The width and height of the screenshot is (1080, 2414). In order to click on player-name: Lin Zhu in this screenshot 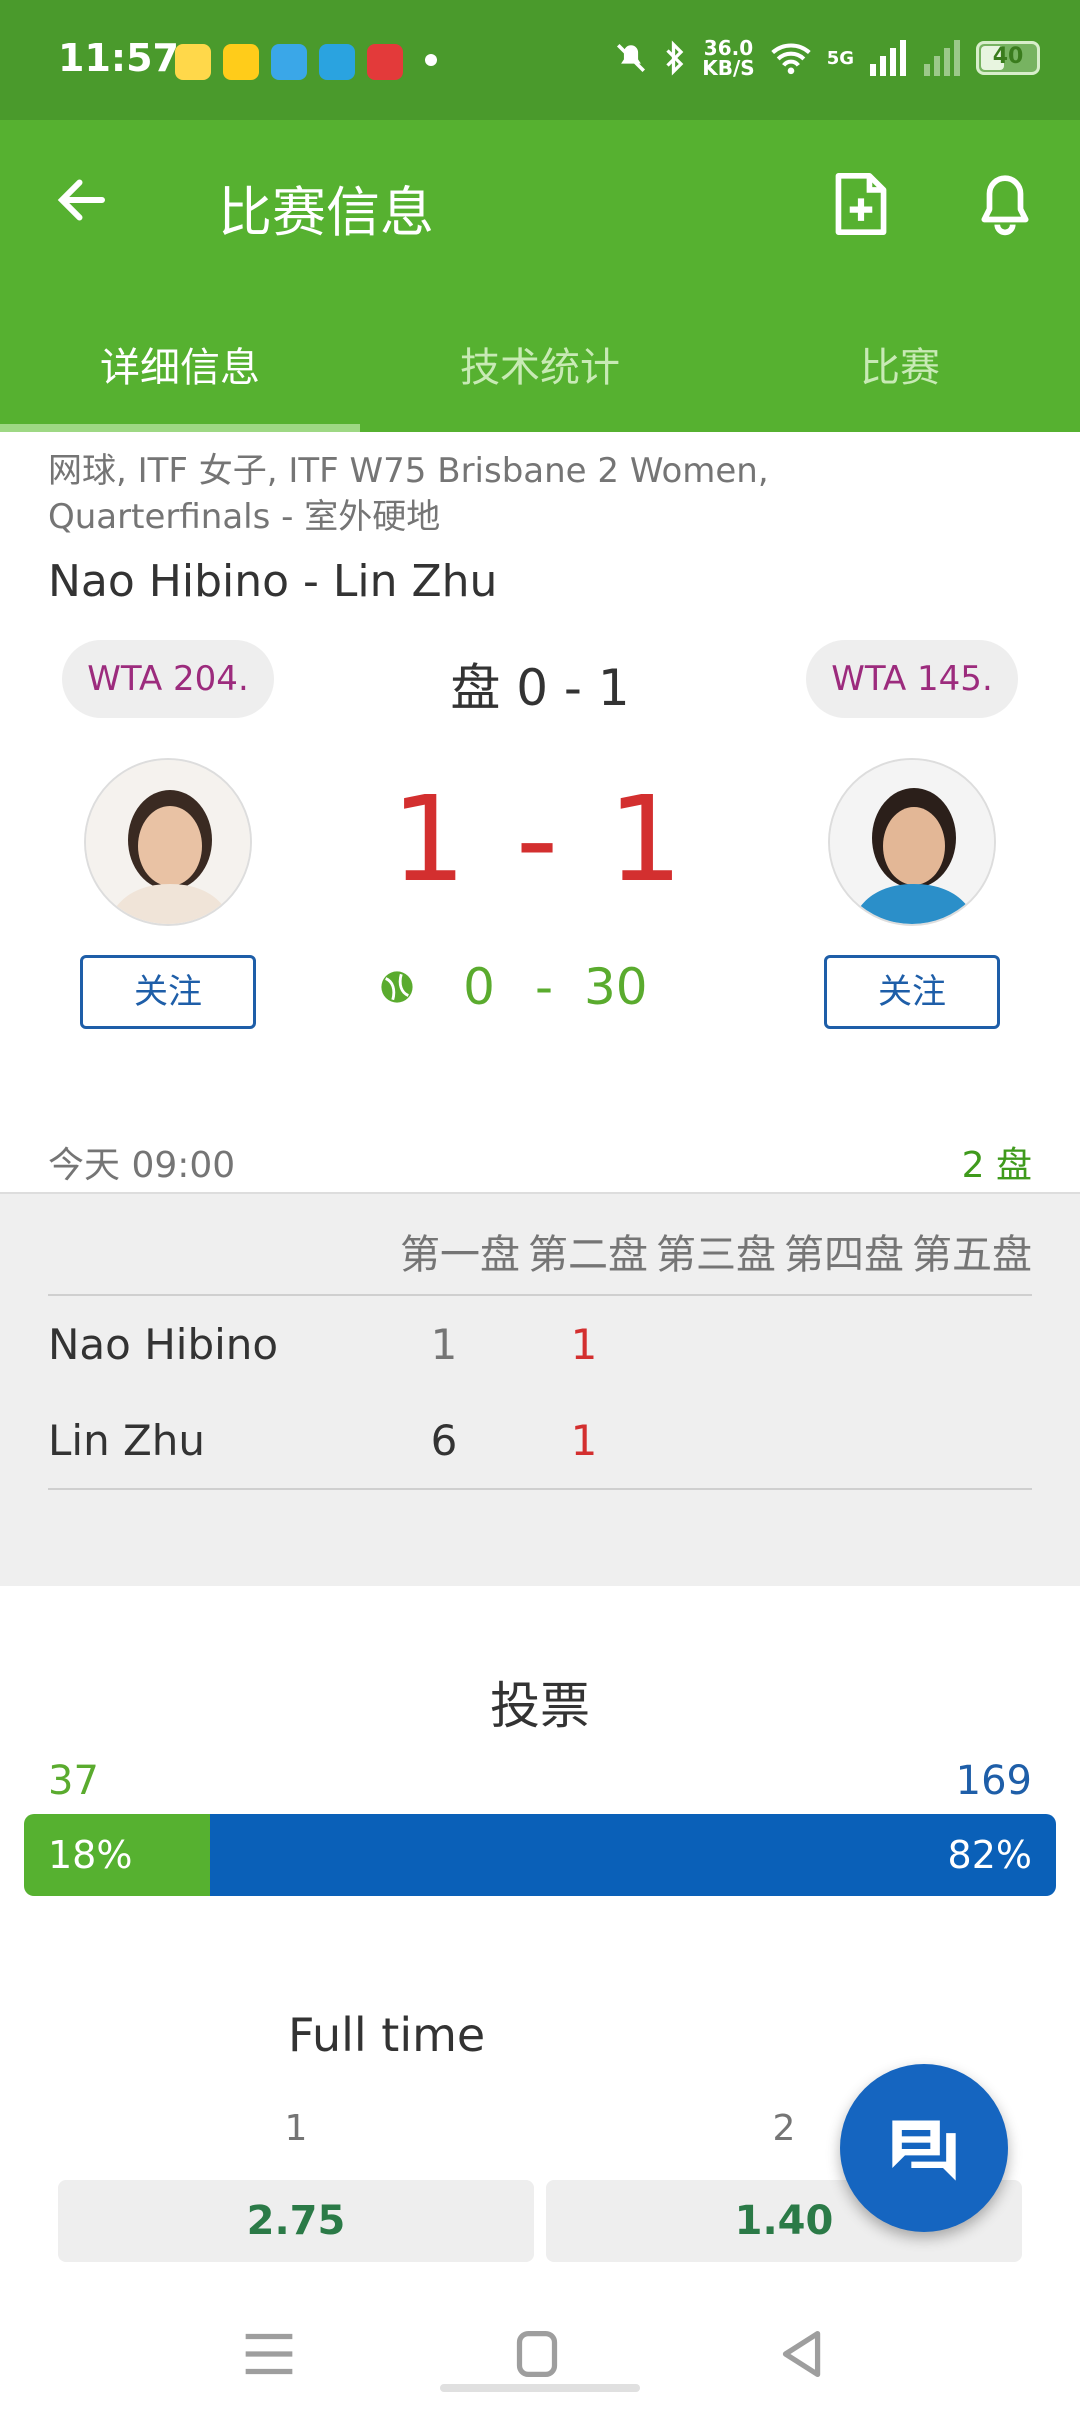, I will do `click(127, 1440)`.